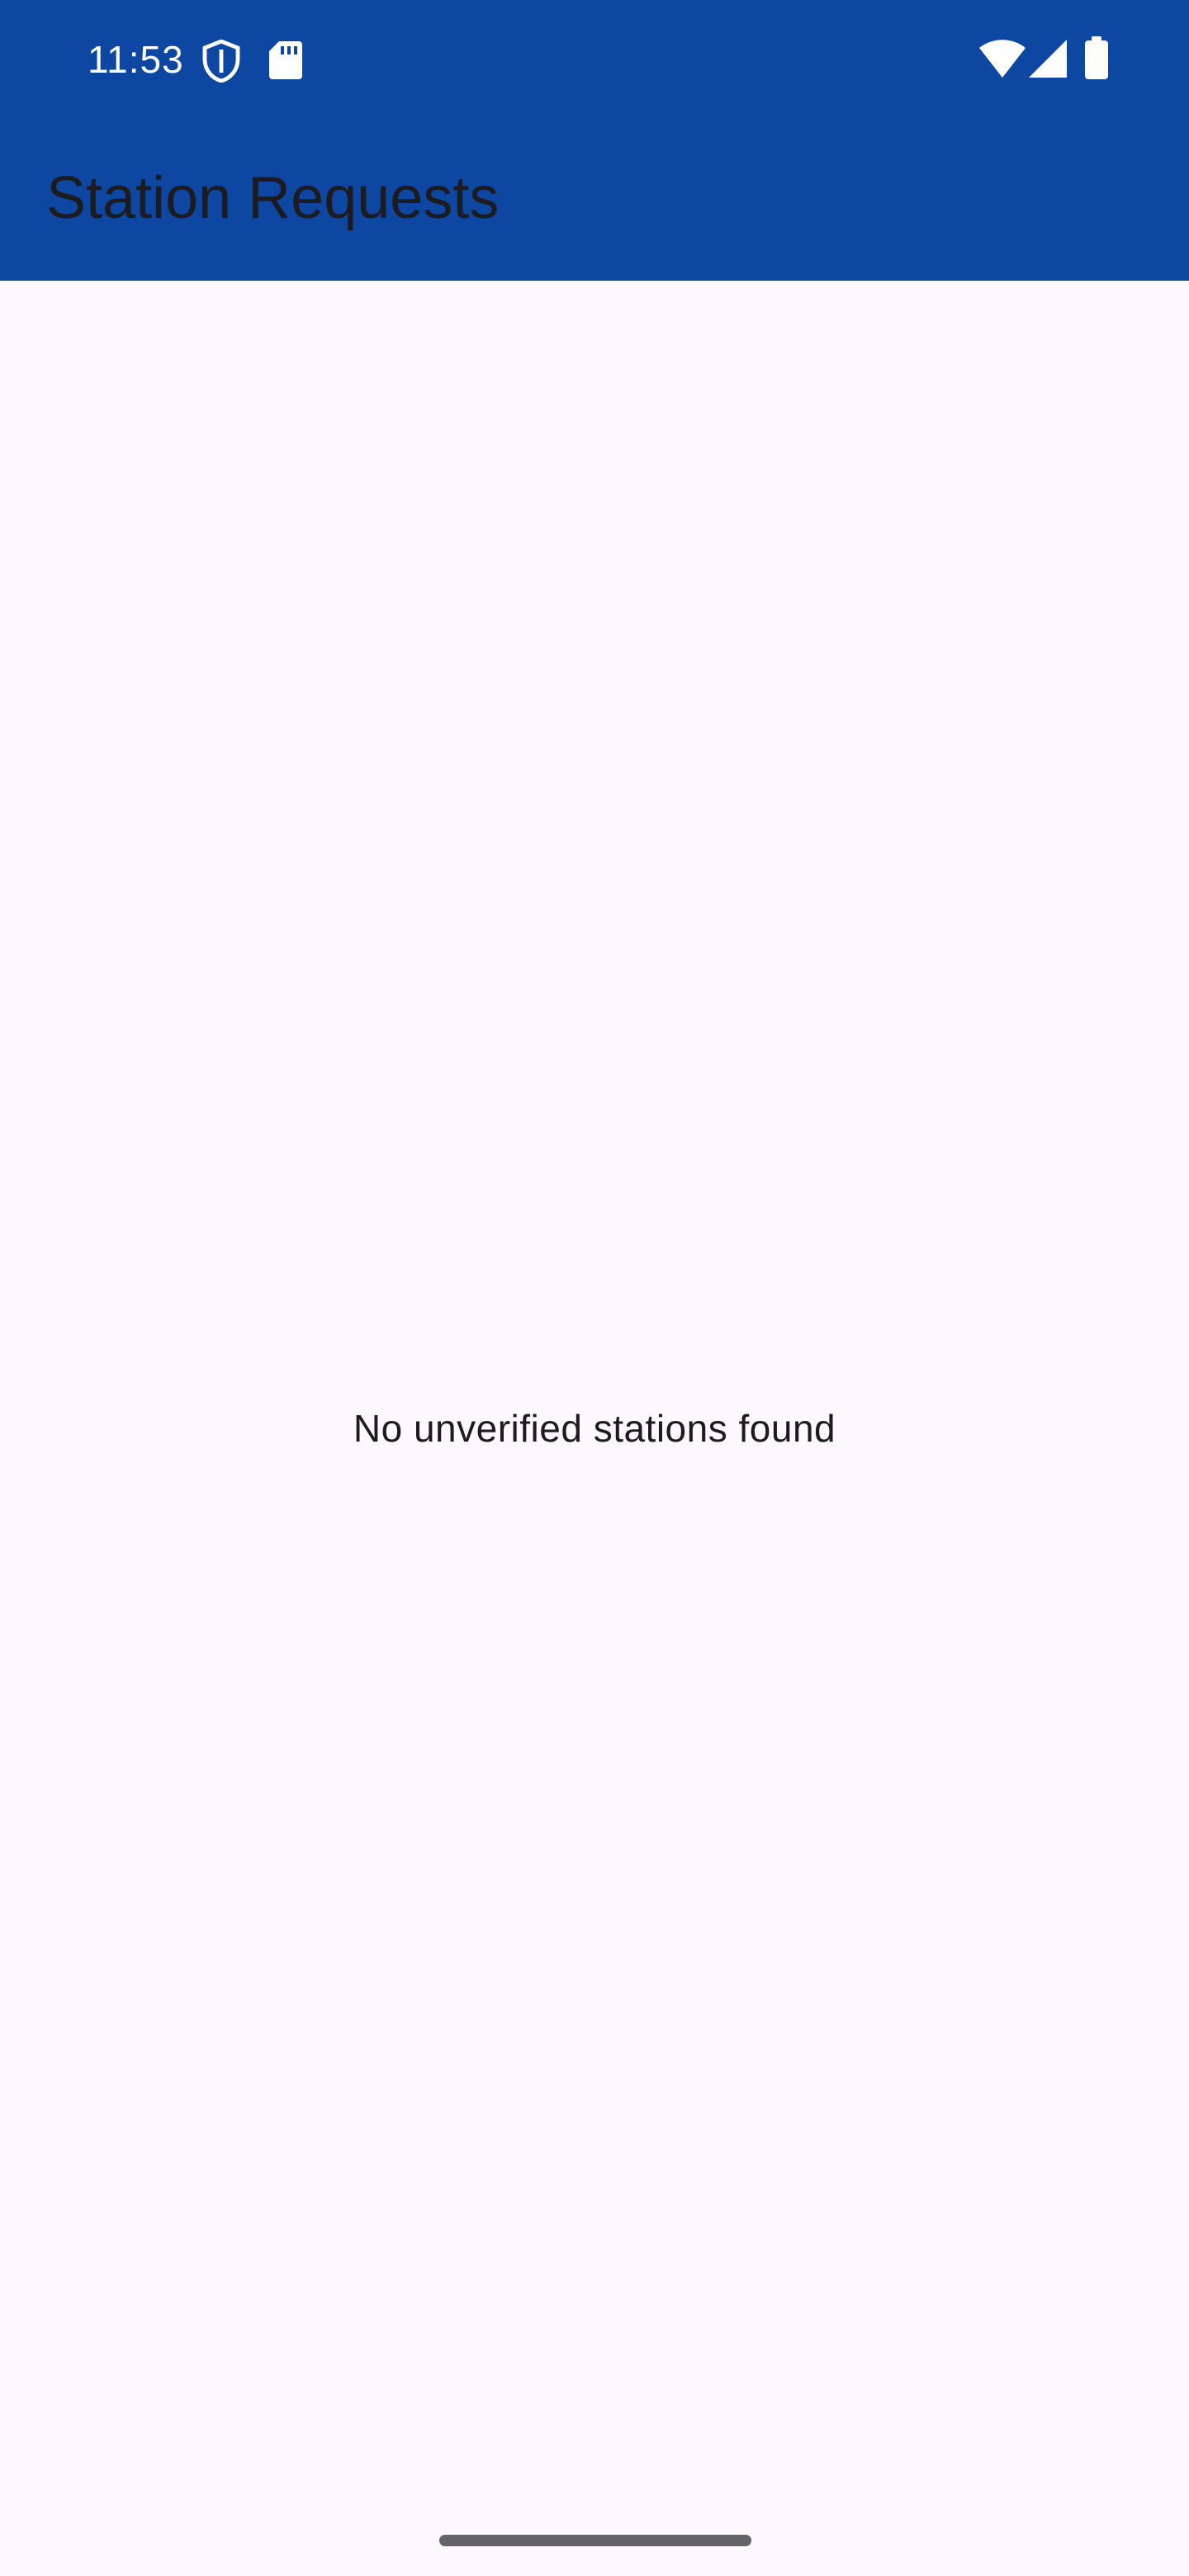 The height and width of the screenshot is (2576, 1189). What do you see at coordinates (136, 59) in the screenshot?
I see `status-time: 11:53` at bounding box center [136, 59].